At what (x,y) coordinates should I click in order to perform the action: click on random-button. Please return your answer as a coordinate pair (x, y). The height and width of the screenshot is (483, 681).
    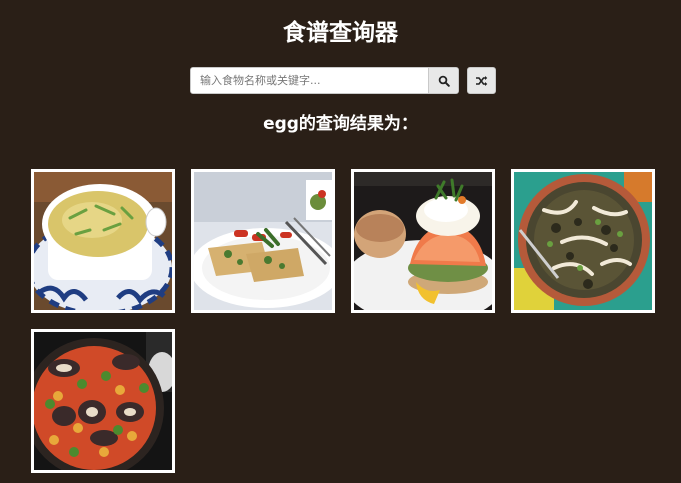
    Looking at the image, I should click on (481, 80).